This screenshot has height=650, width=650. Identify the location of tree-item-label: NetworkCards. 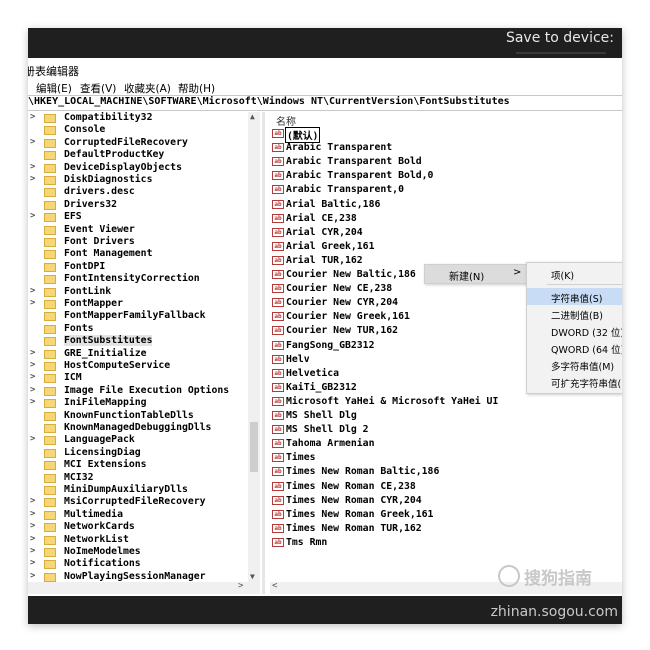
(99, 527).